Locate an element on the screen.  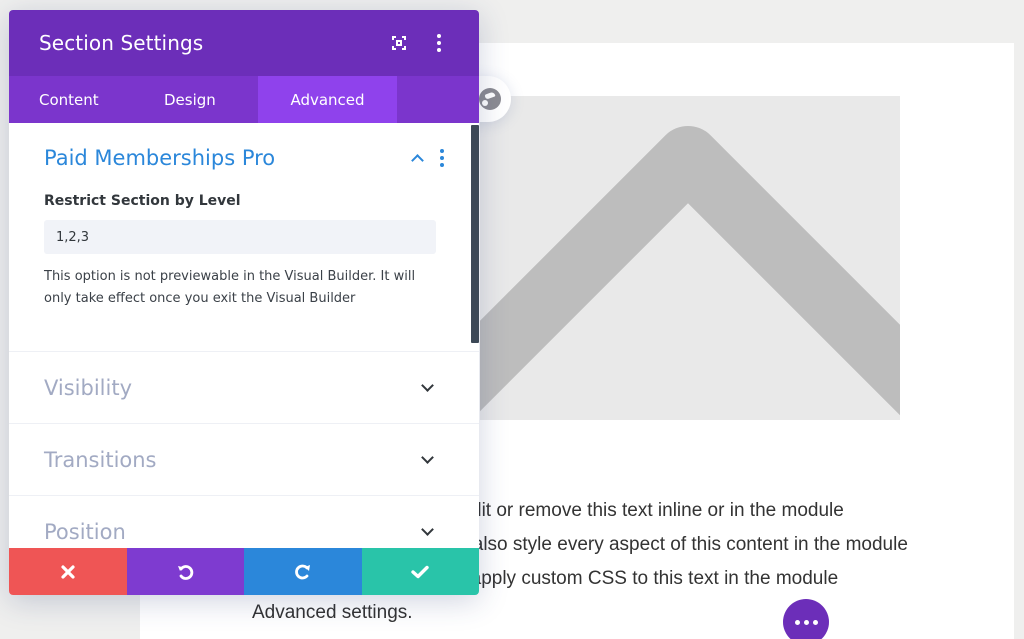
modal-tabs: Content Design Advanced is located at coordinates (244, 99).